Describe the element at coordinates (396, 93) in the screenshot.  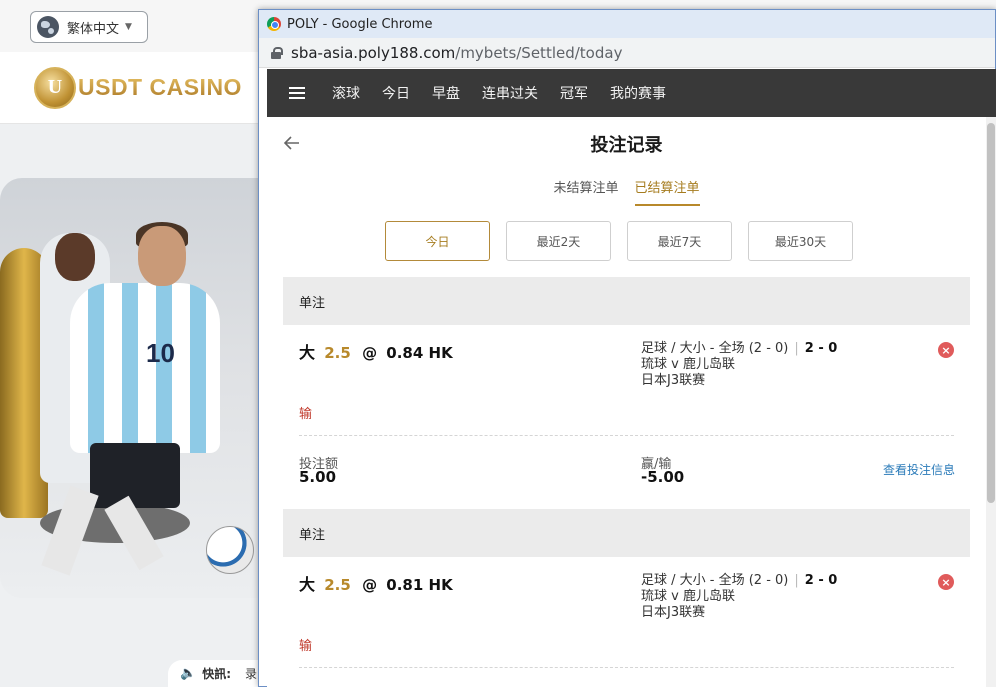
I see `nav-item-today: 今日` at that location.